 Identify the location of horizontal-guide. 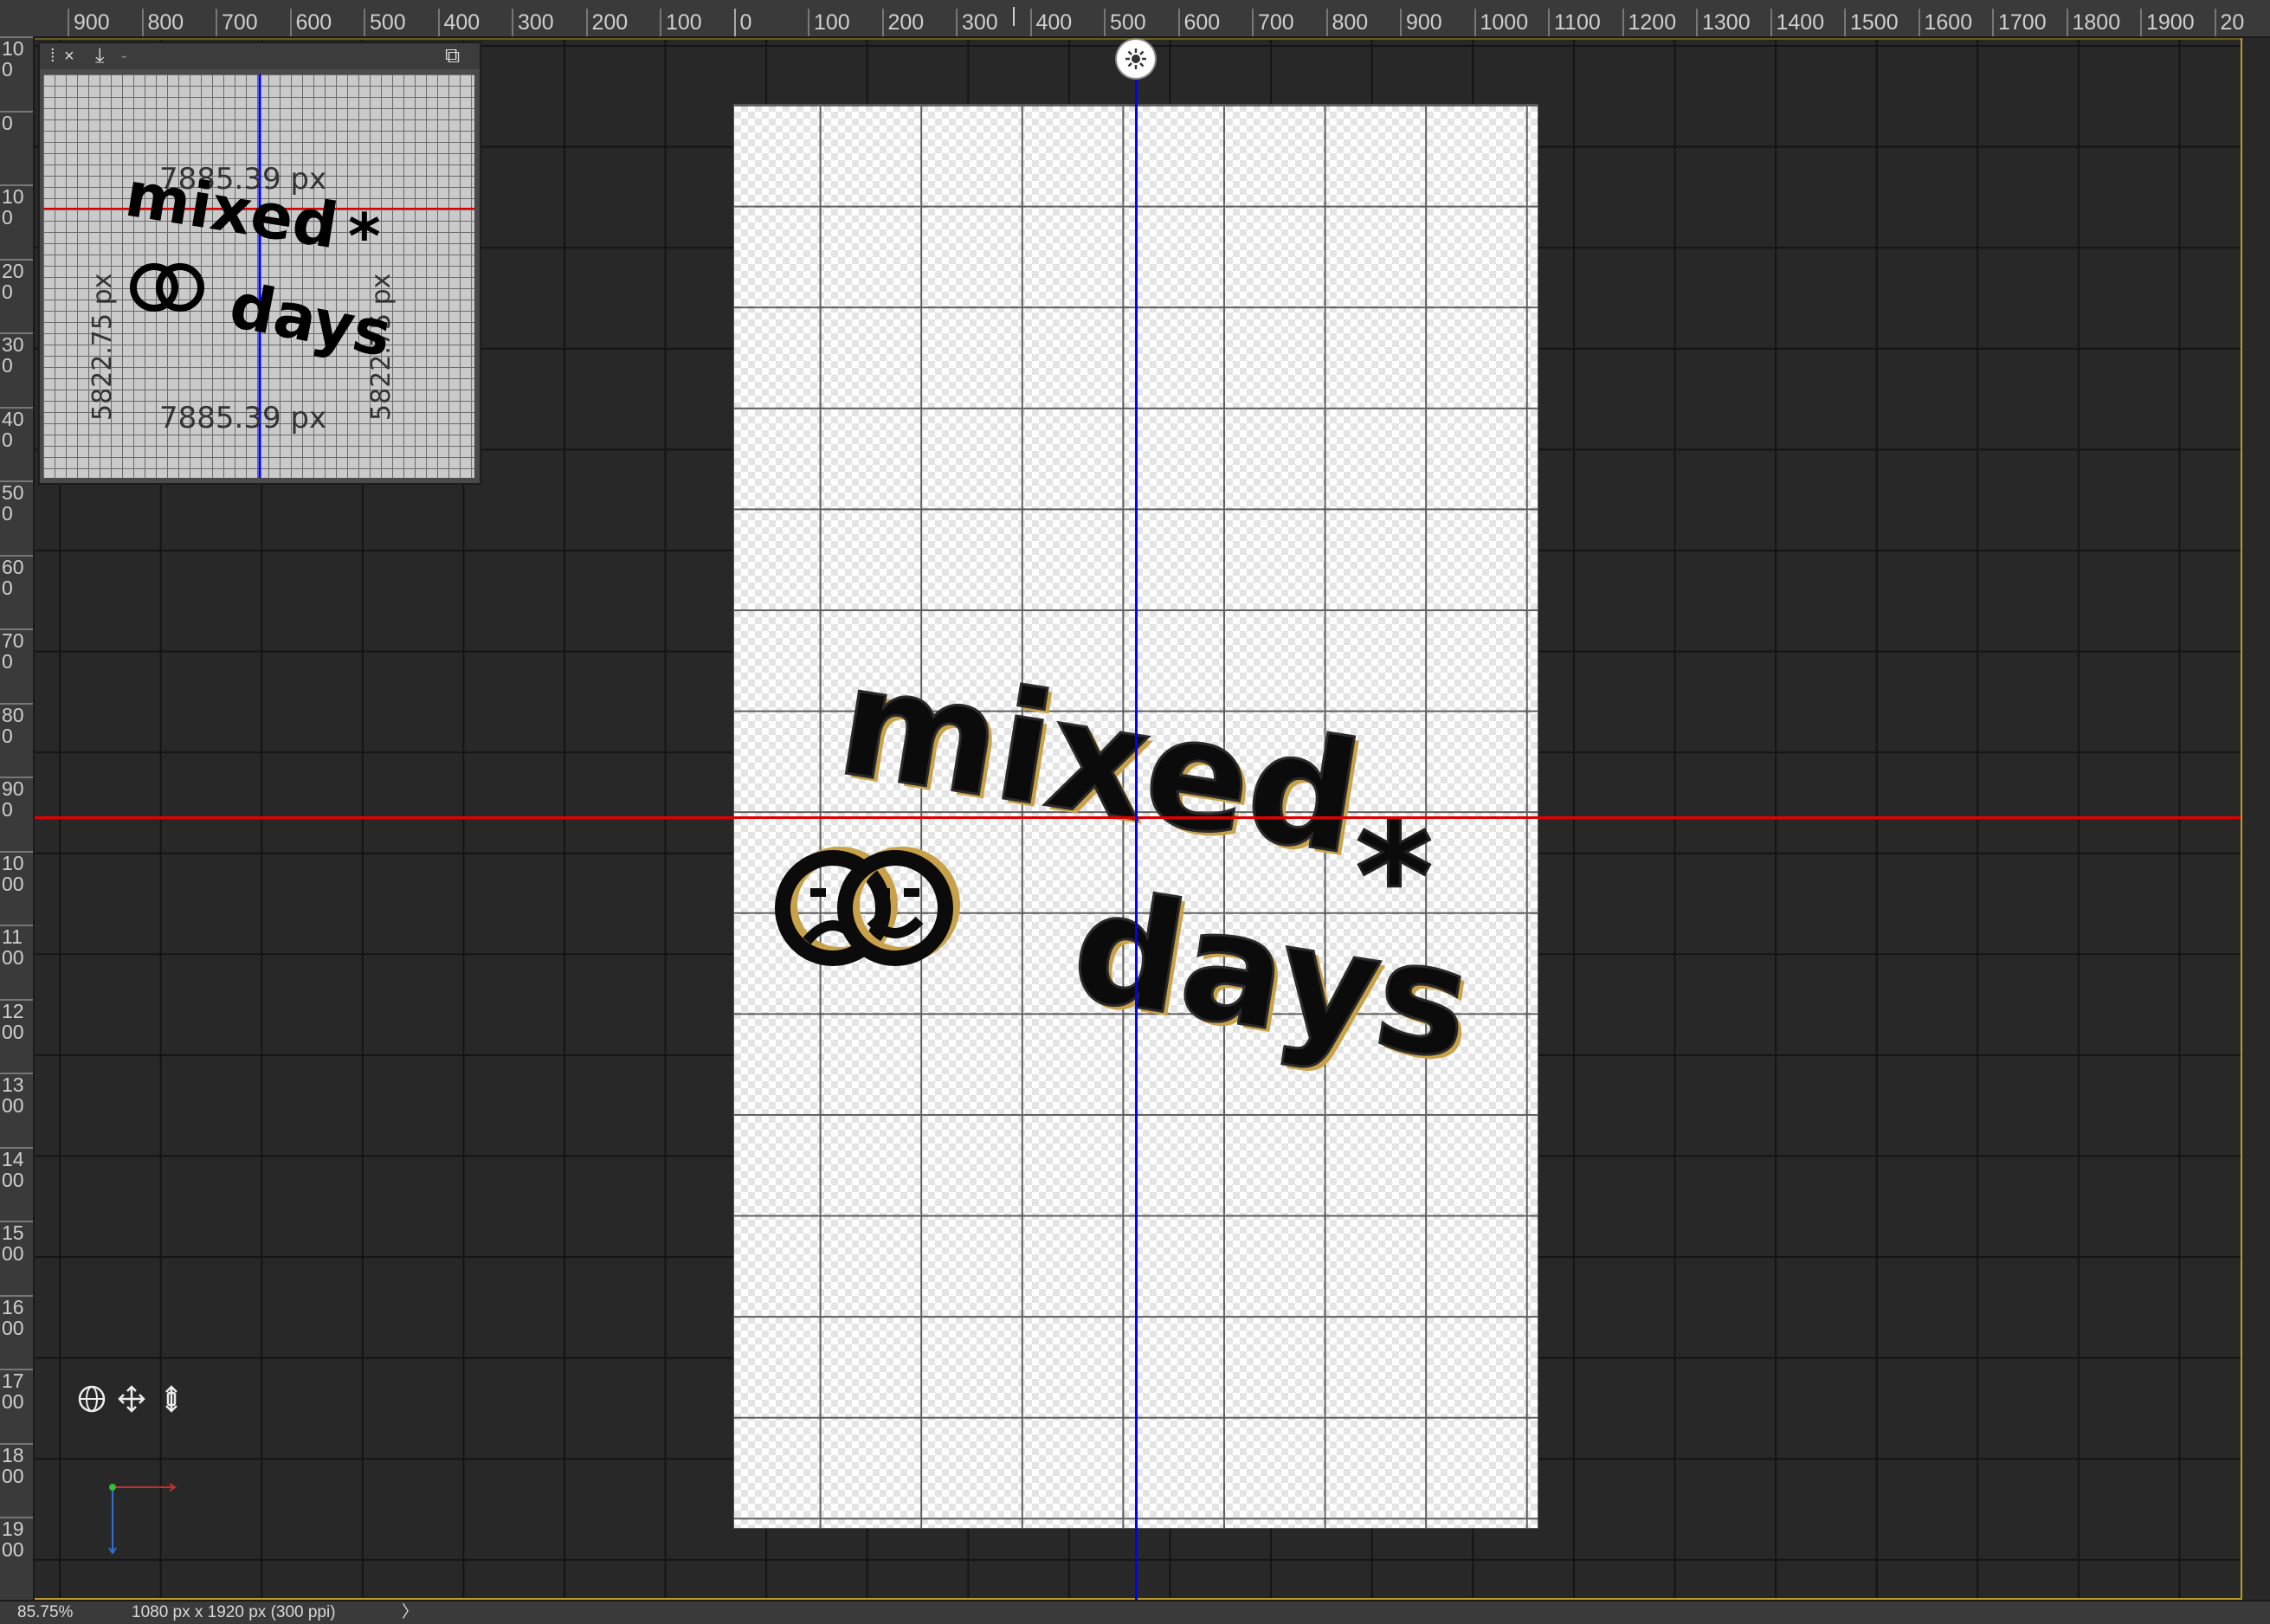
(1138, 817).